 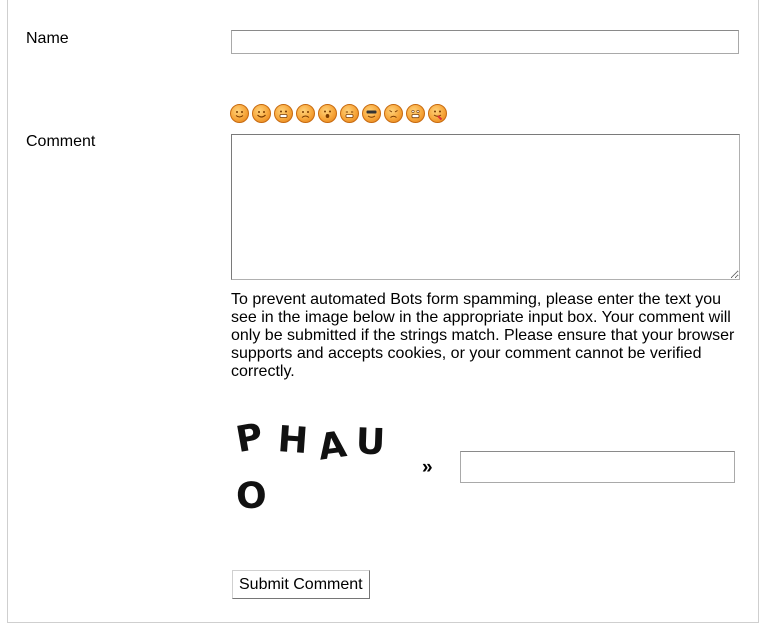 I want to click on captcha-char: O, so click(x=251, y=496).